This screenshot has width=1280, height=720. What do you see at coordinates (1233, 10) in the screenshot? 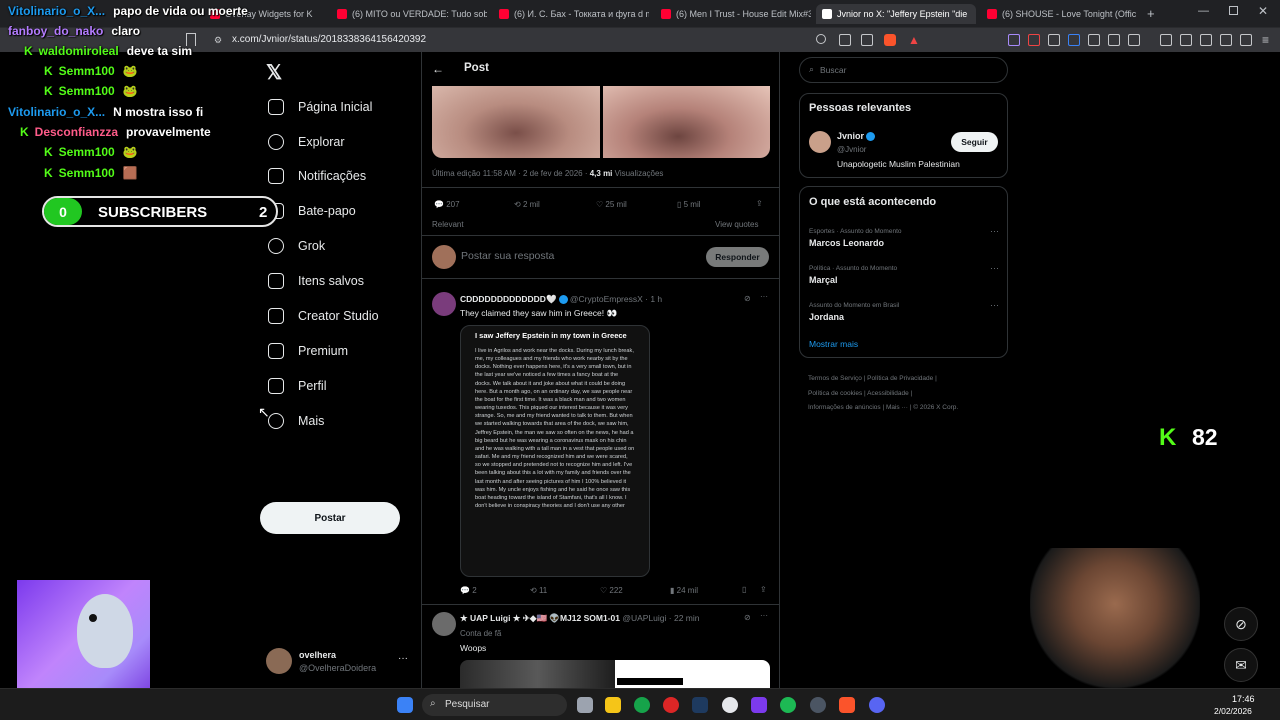
I see `maximize-icon` at bounding box center [1233, 10].